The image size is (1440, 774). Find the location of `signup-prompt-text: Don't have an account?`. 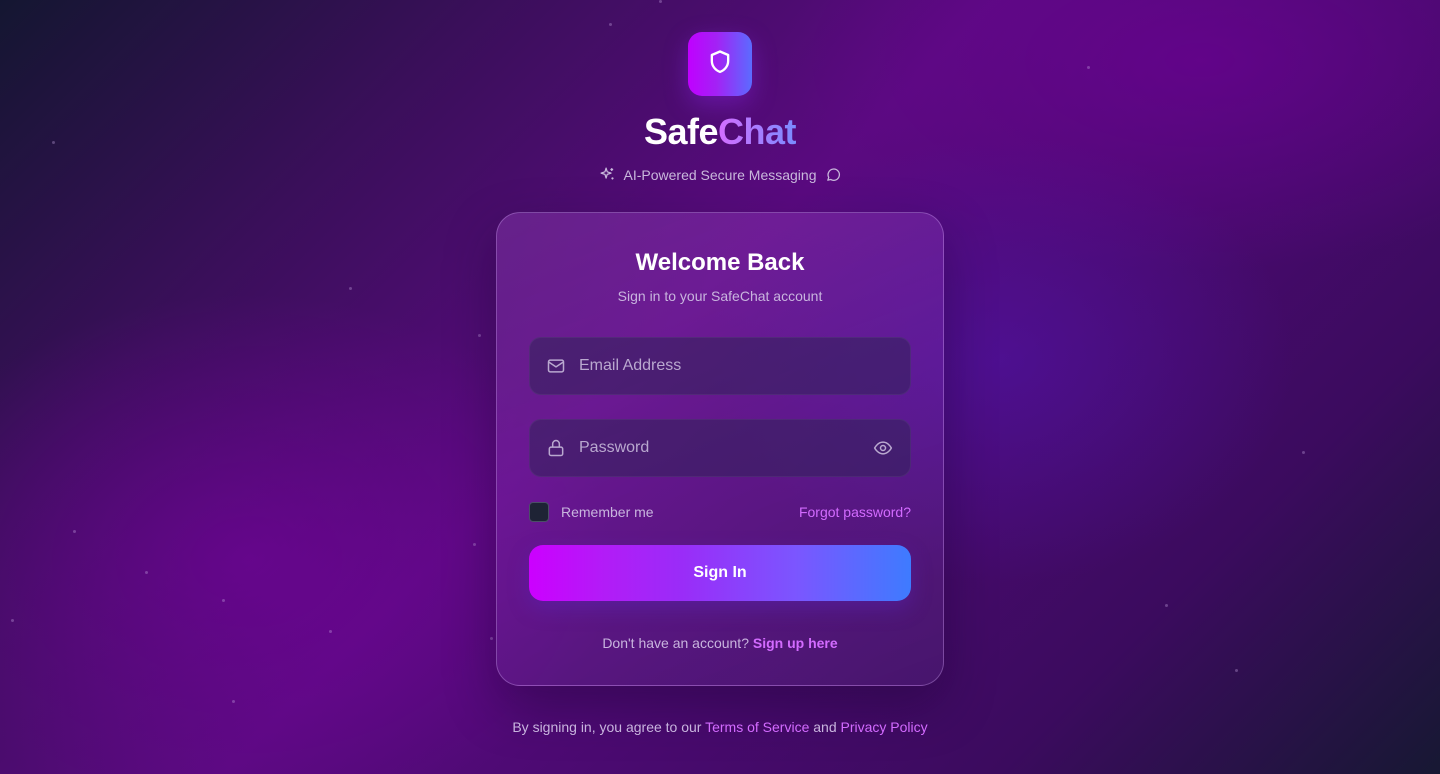

signup-prompt-text: Don't have an account? is located at coordinates (675, 643).